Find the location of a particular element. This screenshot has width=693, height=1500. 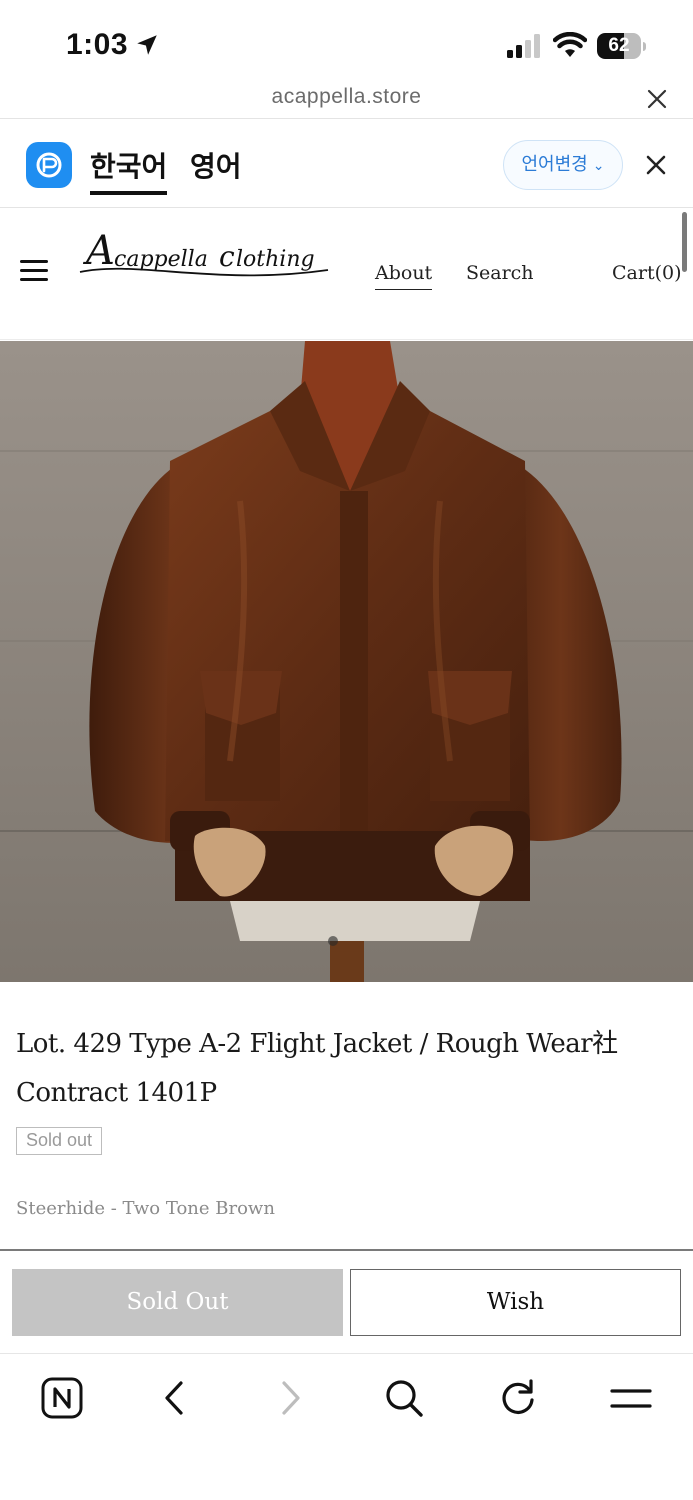

scrollbar is located at coordinates (684, 242).